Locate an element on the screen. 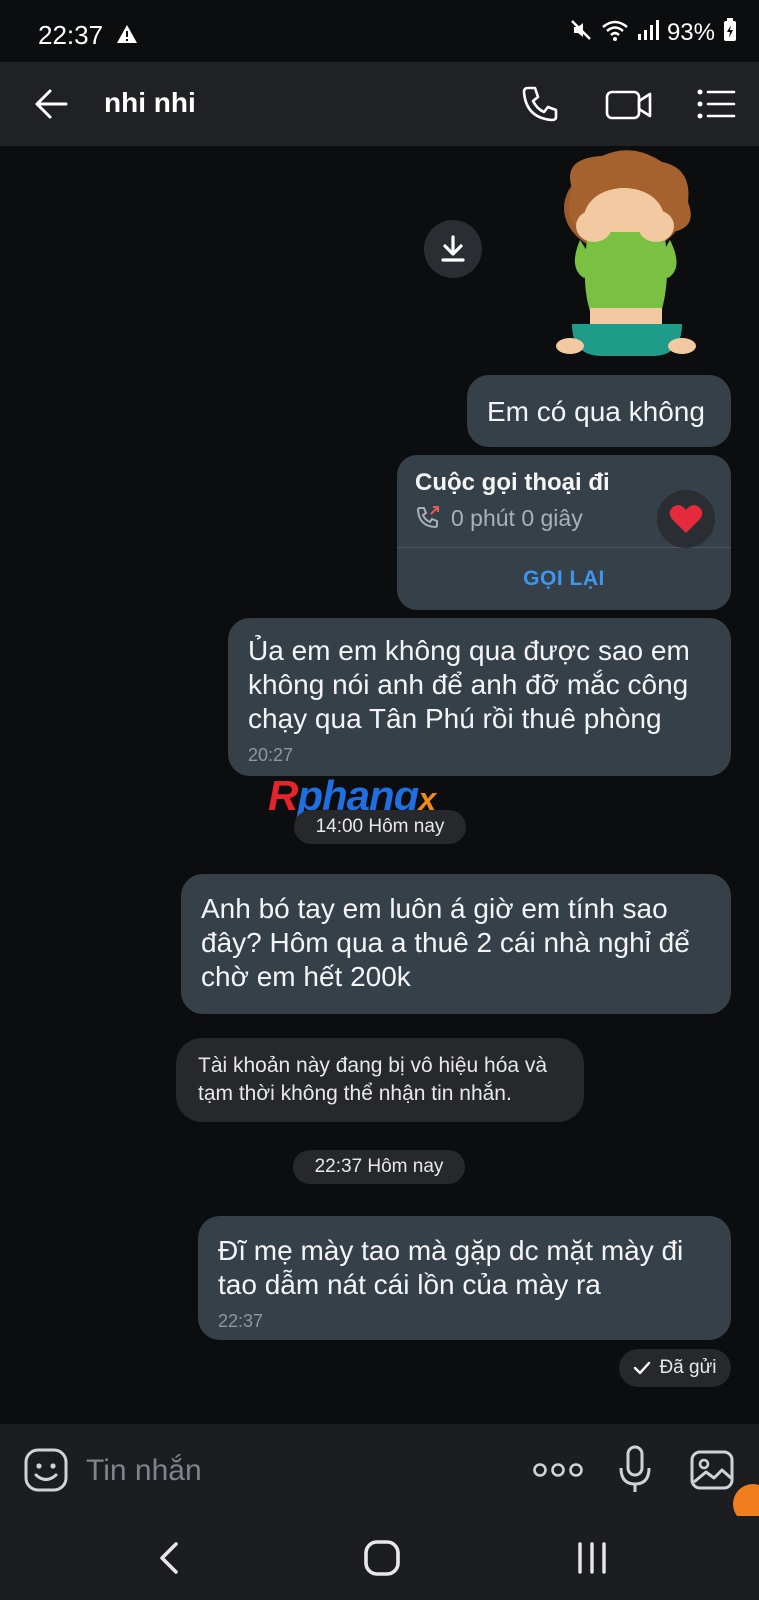 This screenshot has height=1600, width=759. outgoing-call-icon is located at coordinates (428, 520).